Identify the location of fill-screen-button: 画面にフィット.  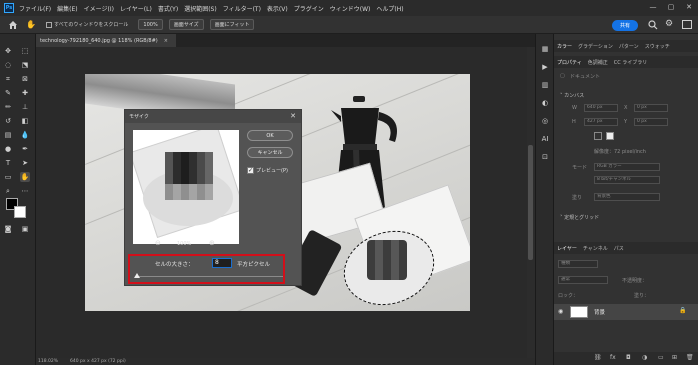
(232, 24).